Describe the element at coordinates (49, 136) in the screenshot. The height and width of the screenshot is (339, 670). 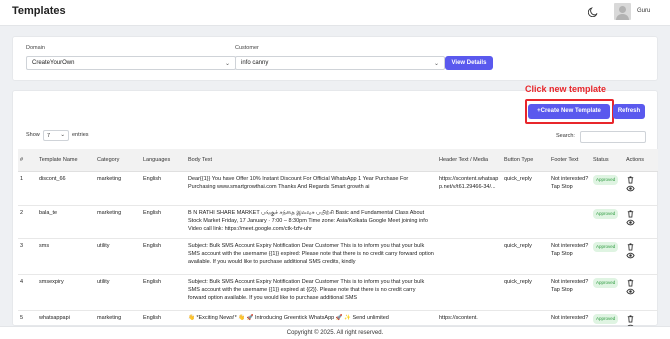
I see `entries-value: 7` at that location.